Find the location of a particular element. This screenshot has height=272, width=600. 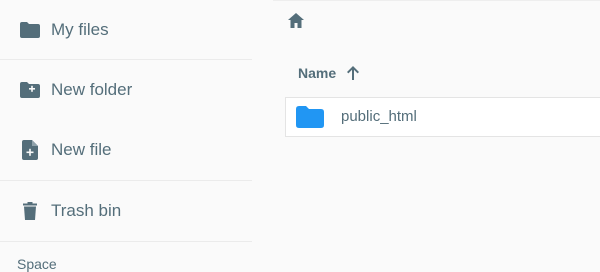

delete-icon is located at coordinates (30, 211).